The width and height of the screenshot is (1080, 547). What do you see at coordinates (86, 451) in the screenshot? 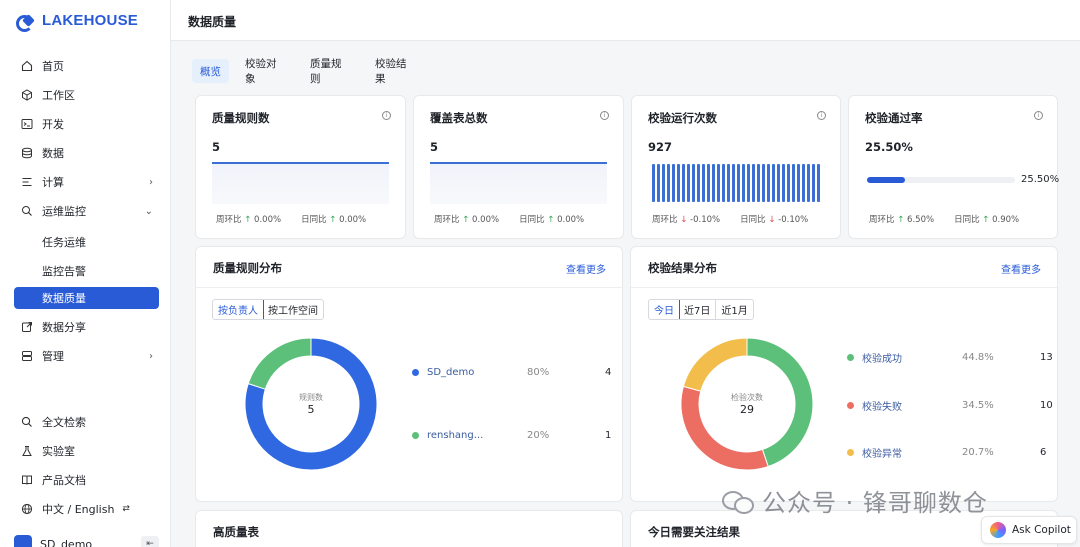
I see `sidebar-item-lab: 实验室` at bounding box center [86, 451].